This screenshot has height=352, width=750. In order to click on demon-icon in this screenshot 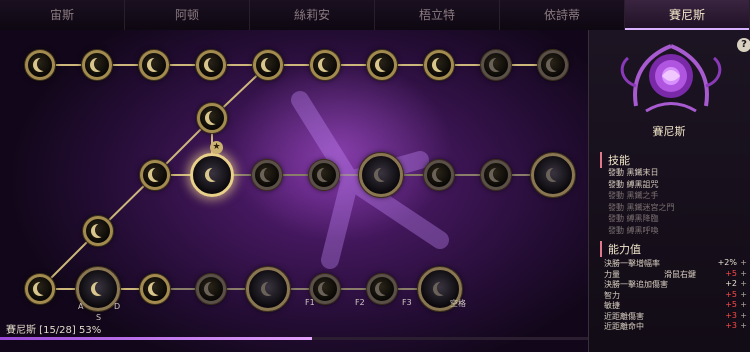, I will do `click(553, 175)`.